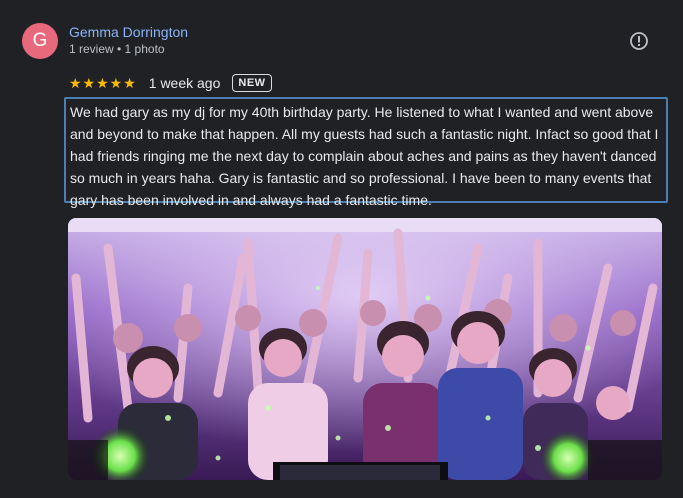 The height and width of the screenshot is (498, 683). I want to click on star-rating: ★★★★★, so click(103, 82).